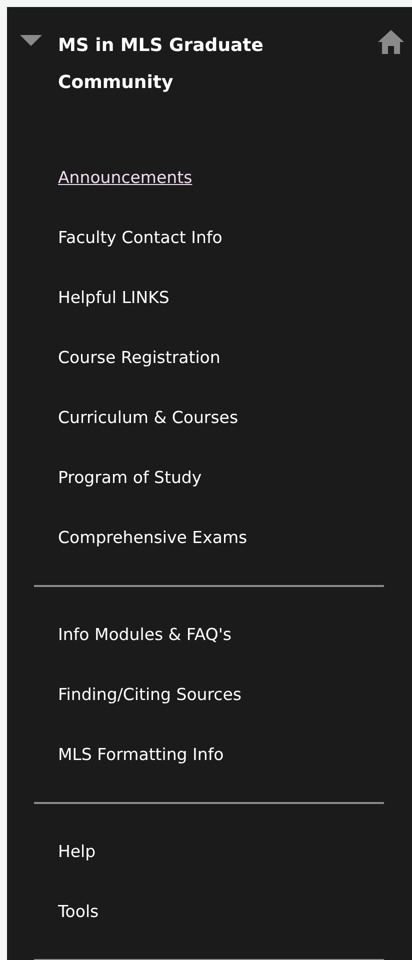 The image size is (412, 960). I want to click on menu-link: Info Modules & FAQ's, so click(145, 635).